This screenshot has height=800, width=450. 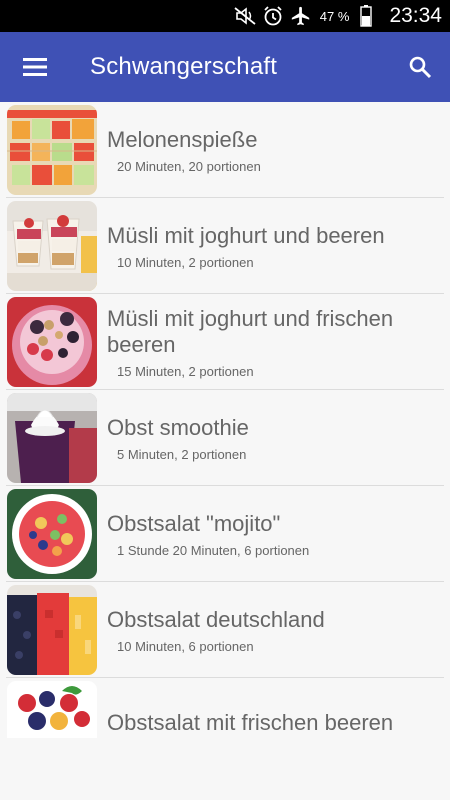 What do you see at coordinates (250, 331) in the screenshot?
I see `recipe-title: Müsli mit joghurt und frischen beeren` at bounding box center [250, 331].